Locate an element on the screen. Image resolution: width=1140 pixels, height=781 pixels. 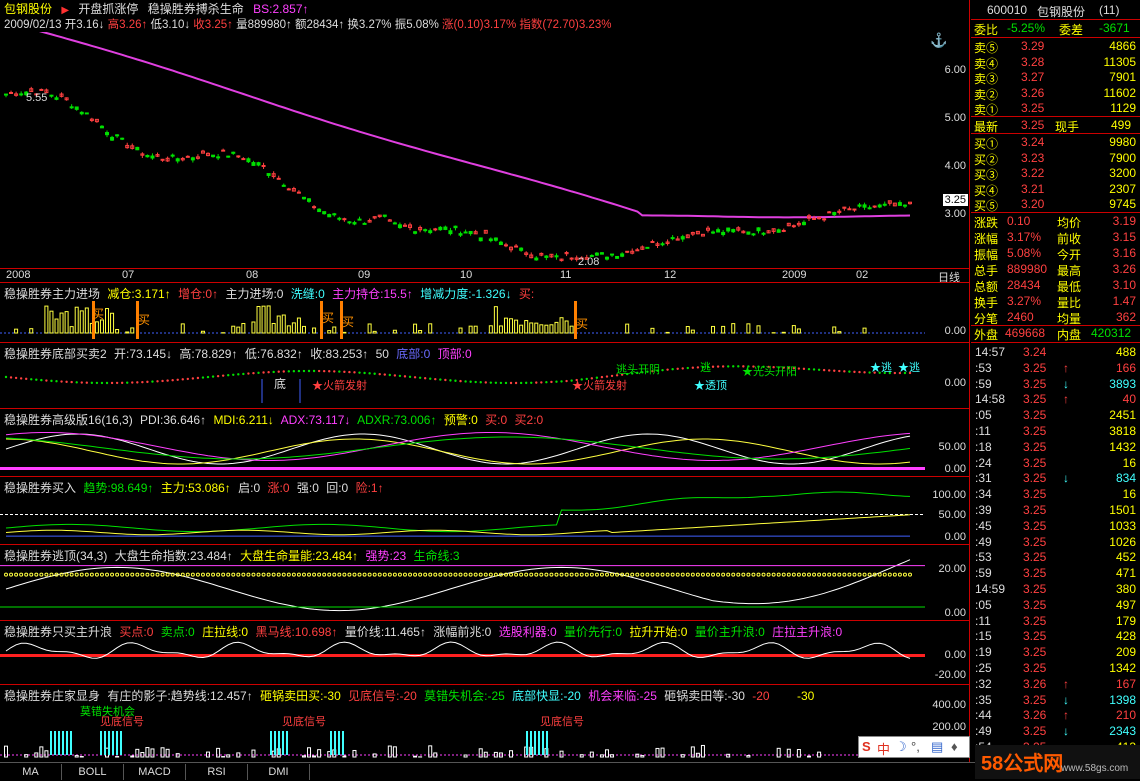
stat-value: 889980 is located at coordinates (1027, 269).